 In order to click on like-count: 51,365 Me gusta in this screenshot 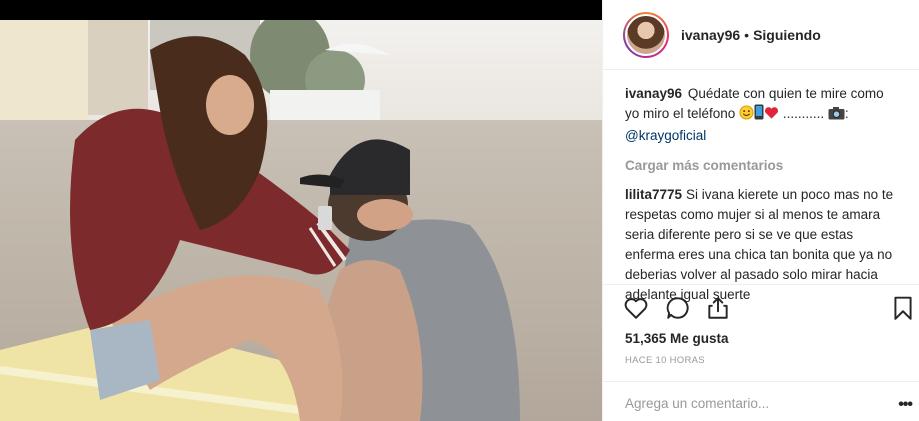, I will do `click(677, 338)`.